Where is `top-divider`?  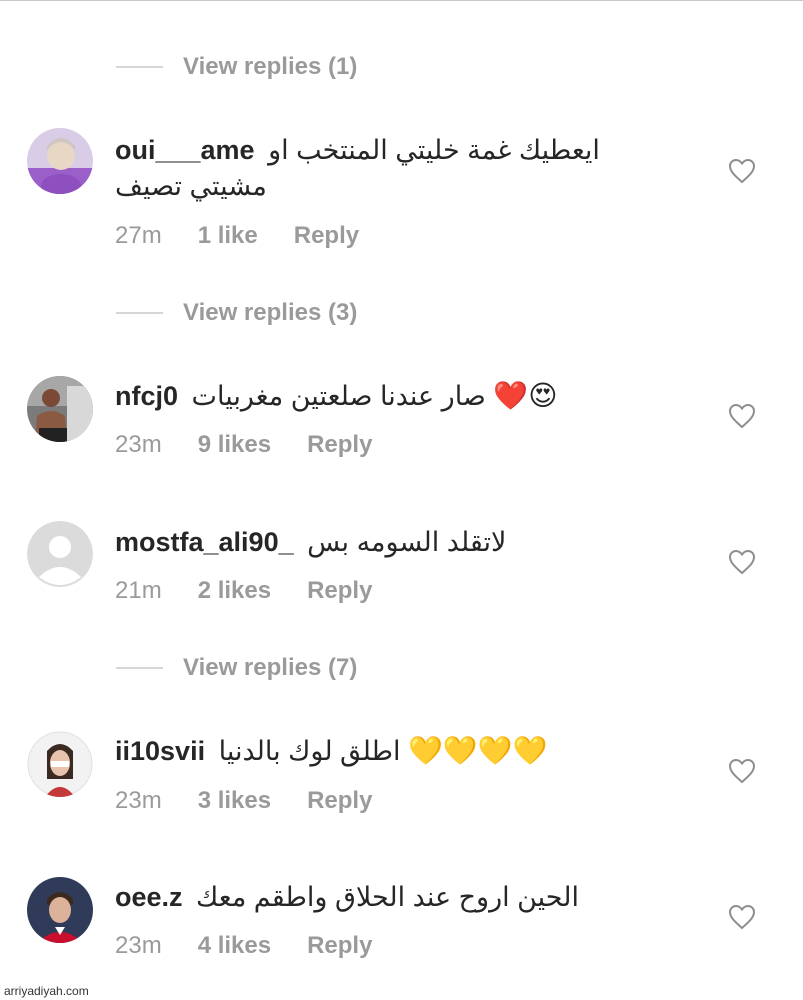
top-divider is located at coordinates (401, 0).